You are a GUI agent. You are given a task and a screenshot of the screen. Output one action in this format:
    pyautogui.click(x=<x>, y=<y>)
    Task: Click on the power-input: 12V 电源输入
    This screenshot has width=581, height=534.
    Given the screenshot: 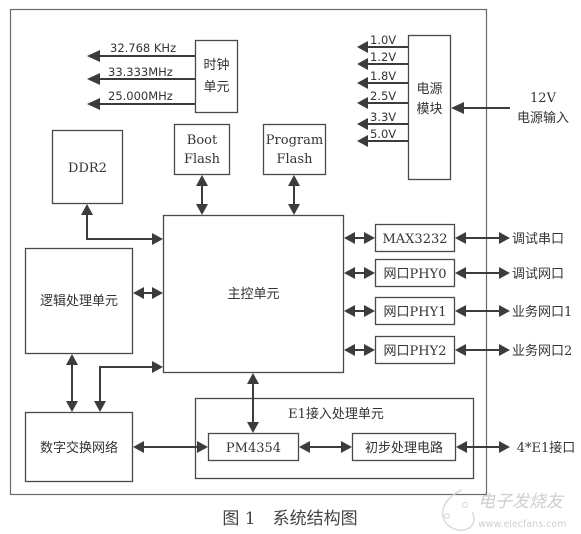 What is the action you would take?
    pyautogui.click(x=510, y=108)
    